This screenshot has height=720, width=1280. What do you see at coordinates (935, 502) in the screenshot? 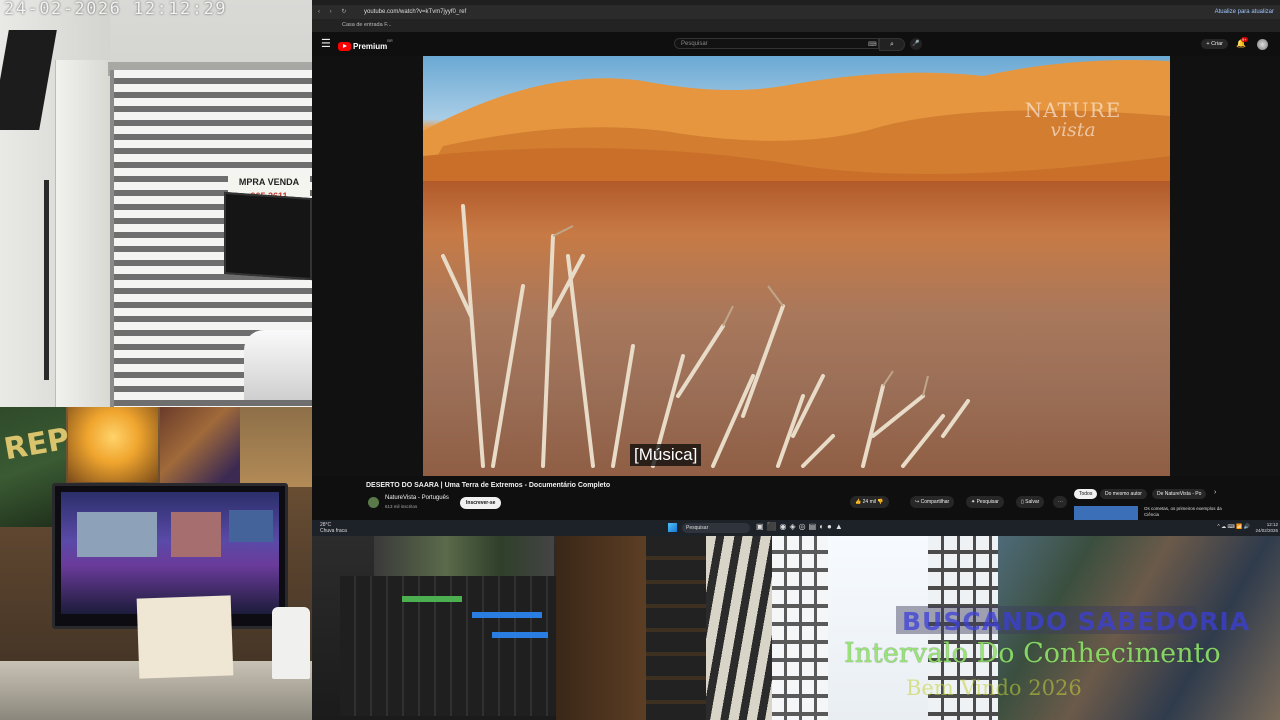
I see `share-label: Compartilhar` at bounding box center [935, 502].